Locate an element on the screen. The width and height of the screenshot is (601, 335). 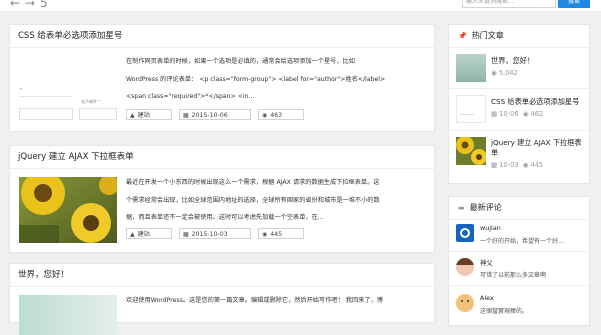
hot-post-meta: ▦ 10-06 ◉ 462 is located at coordinates (517, 114).